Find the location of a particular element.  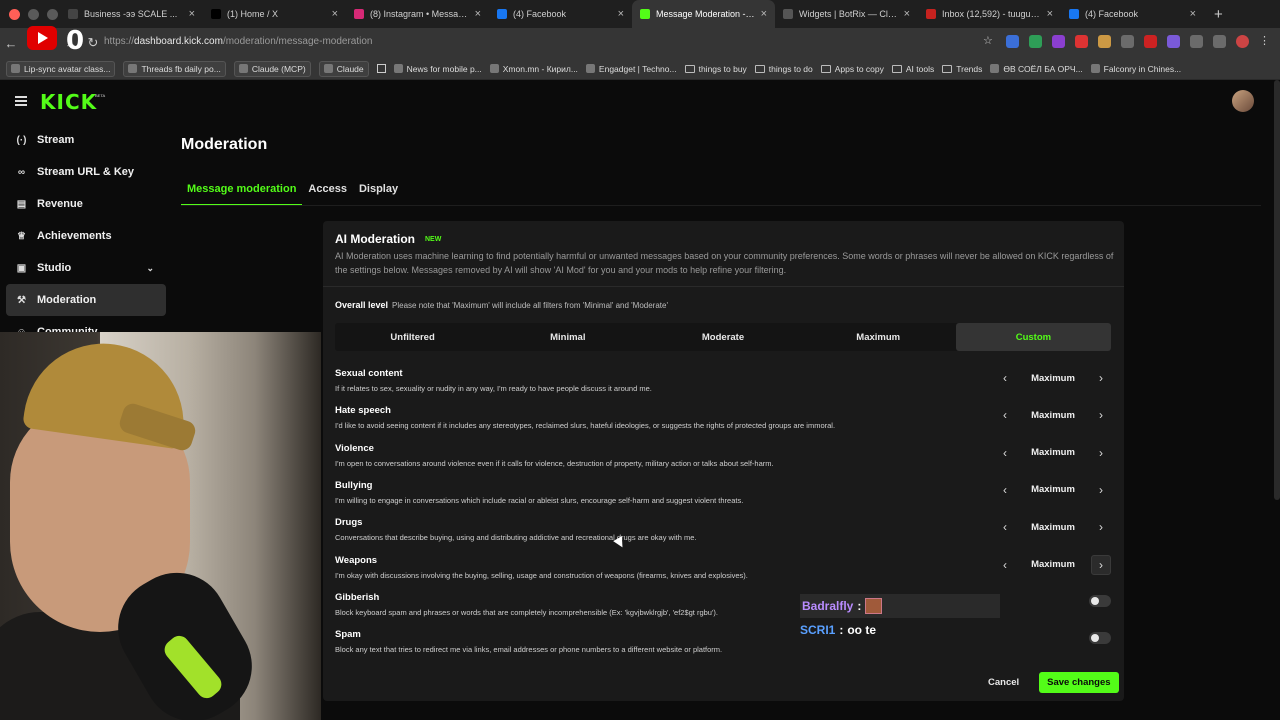

sidebar-item-label: Stream is located at coordinates (56, 140).